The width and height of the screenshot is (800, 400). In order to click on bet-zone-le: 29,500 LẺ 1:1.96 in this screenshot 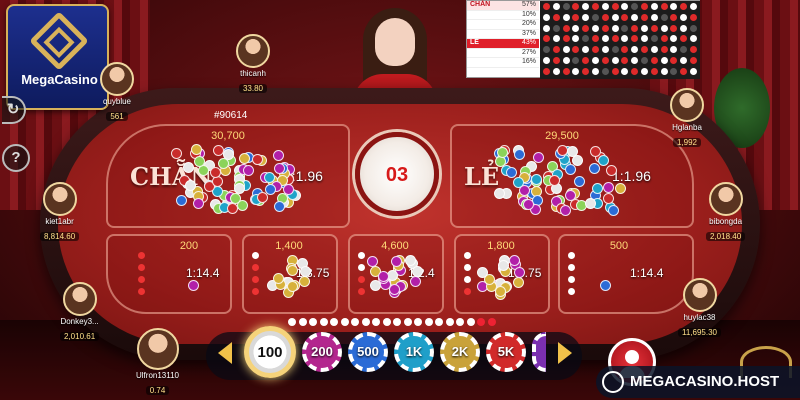, I will do `click(572, 176)`.